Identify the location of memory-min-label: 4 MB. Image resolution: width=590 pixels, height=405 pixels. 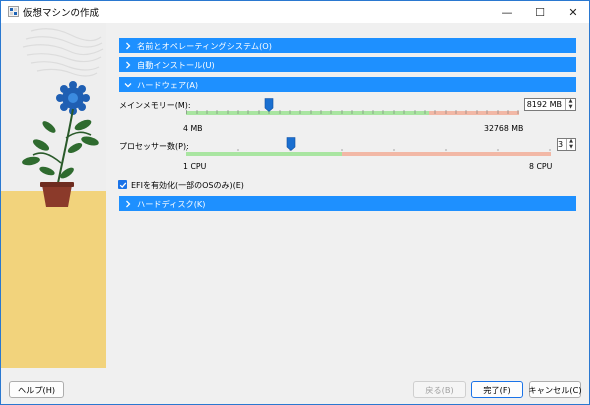
(193, 128).